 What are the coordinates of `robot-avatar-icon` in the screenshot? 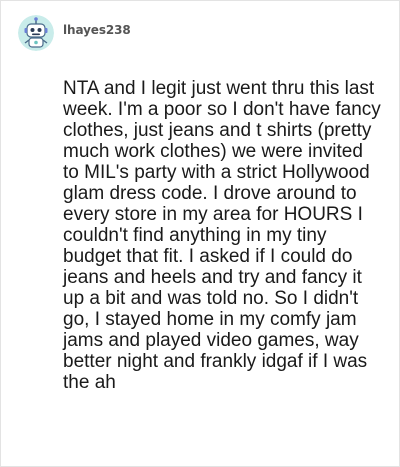 It's located at (36, 33).